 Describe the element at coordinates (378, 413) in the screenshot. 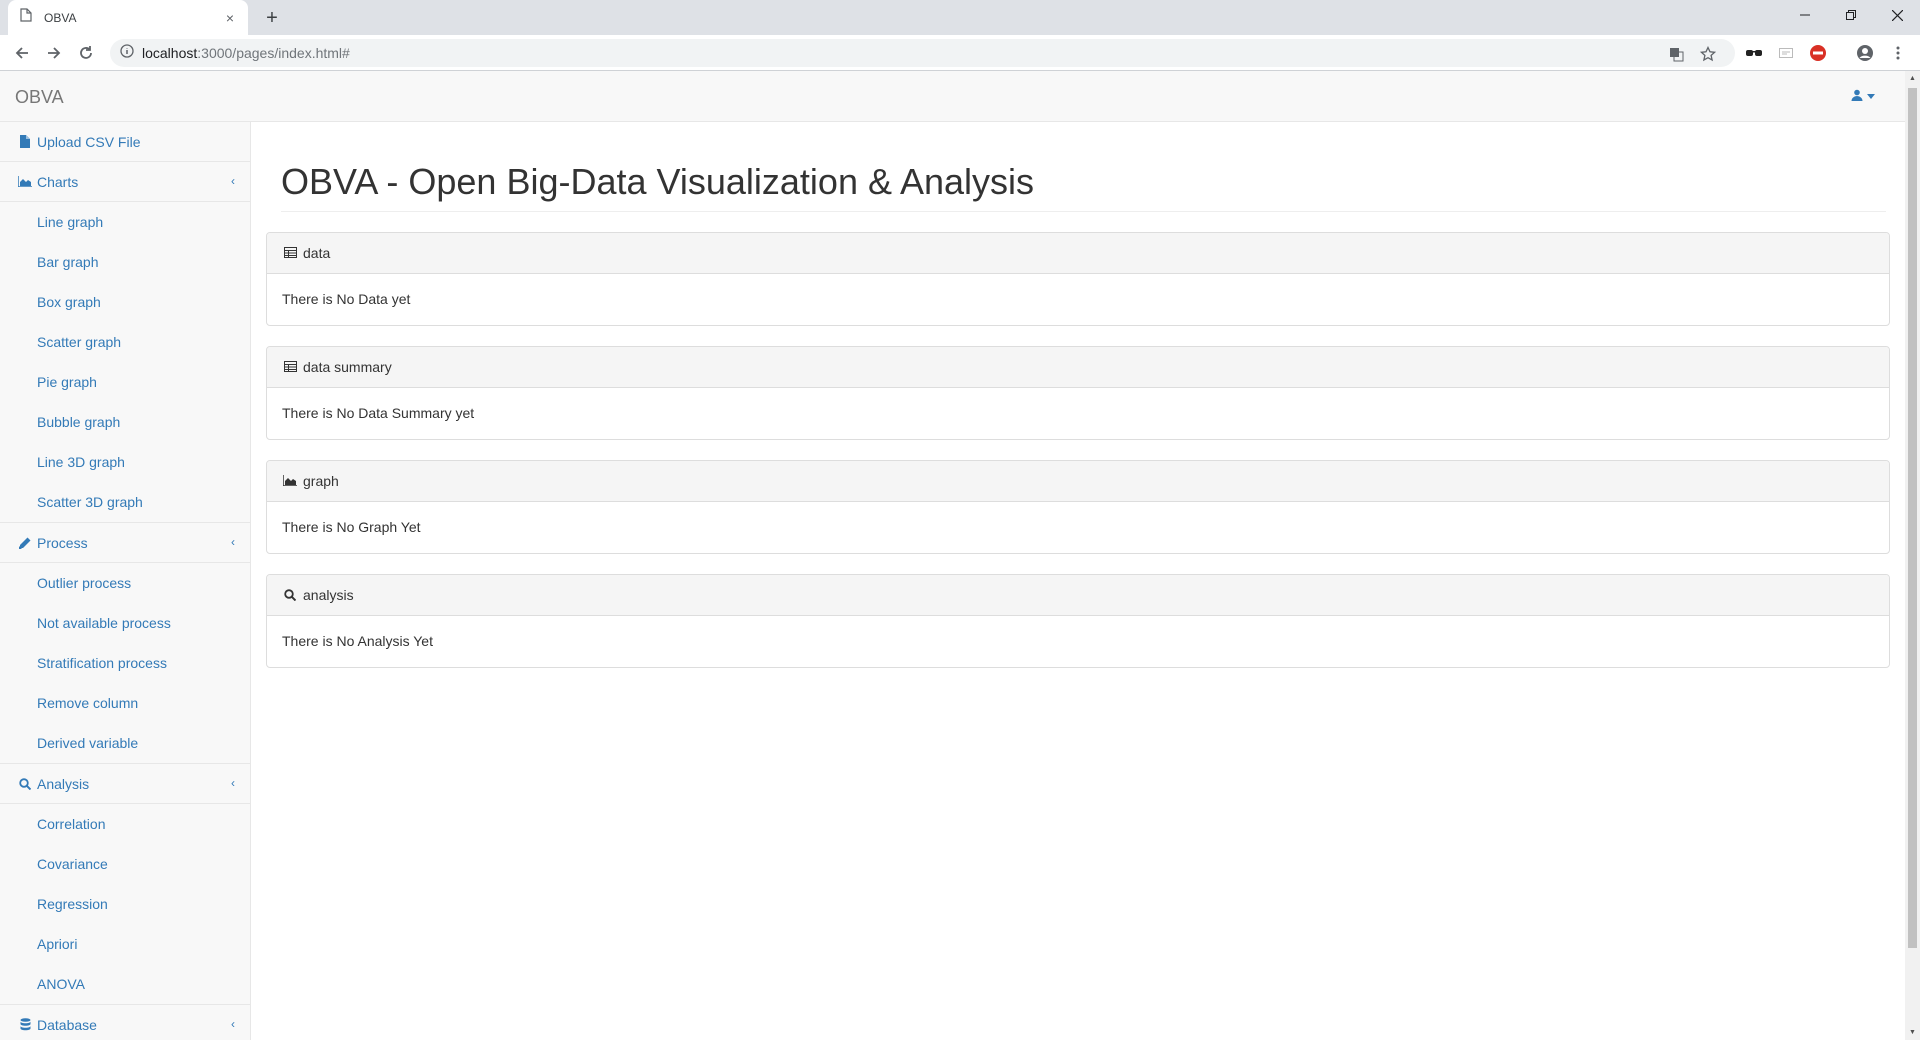

I see `panel-body: There is No Data Summary yet` at that location.